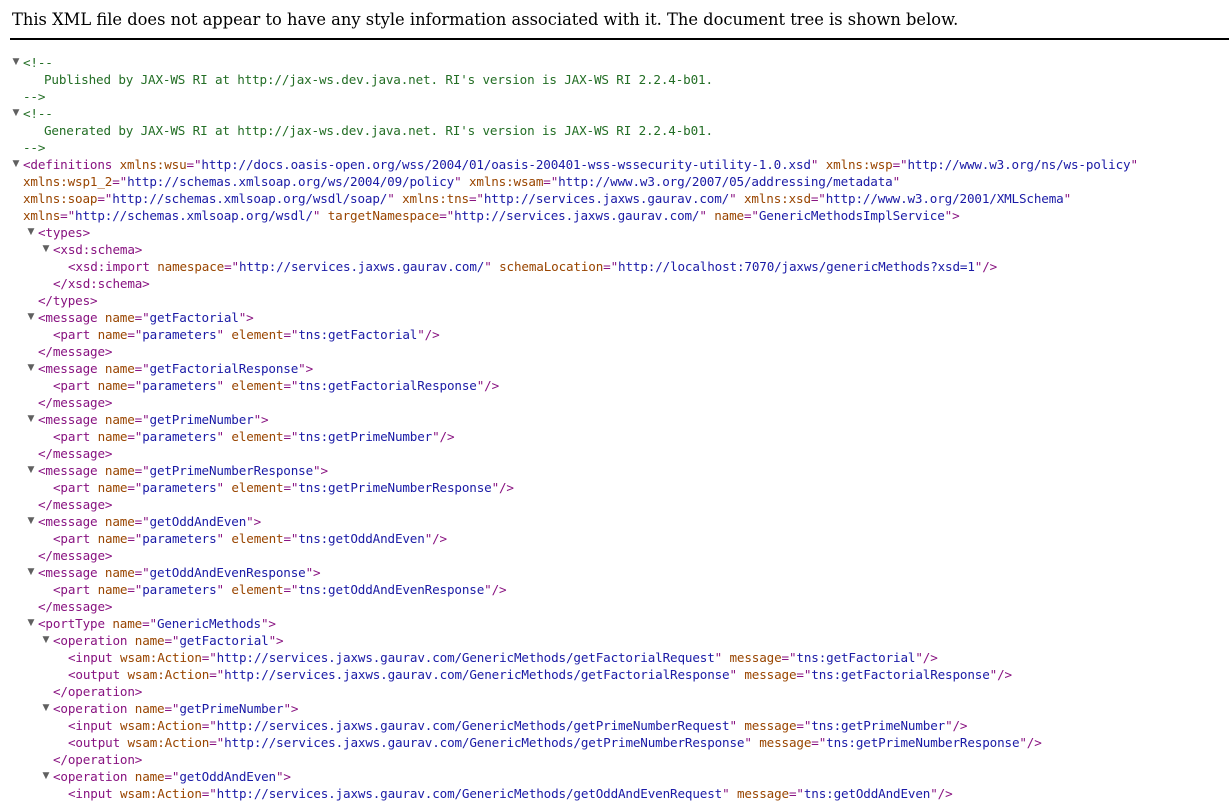  I want to click on xml-tag-text: <xsd:schema>, so click(98, 249).